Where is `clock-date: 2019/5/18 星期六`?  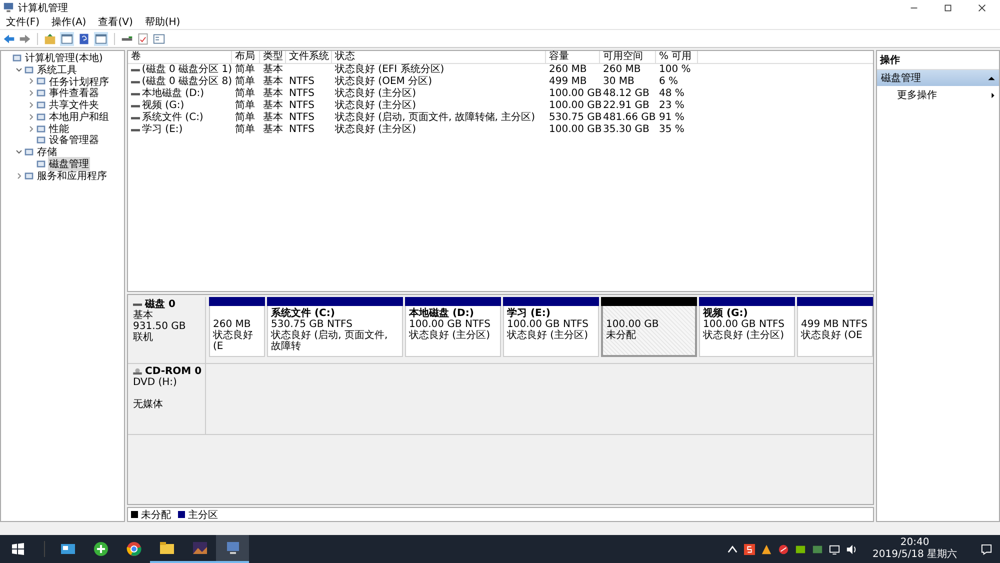 clock-date: 2019/5/18 星期六 is located at coordinates (914, 555).